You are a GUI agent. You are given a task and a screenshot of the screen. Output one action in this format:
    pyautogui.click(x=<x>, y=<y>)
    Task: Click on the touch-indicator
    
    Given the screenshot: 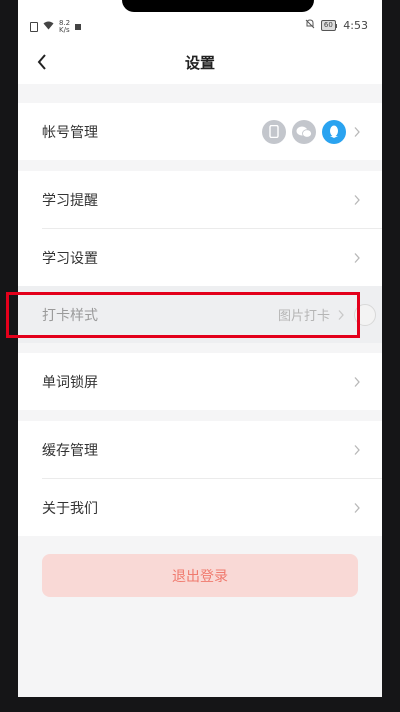 What is the action you would take?
    pyautogui.click(x=365, y=314)
    